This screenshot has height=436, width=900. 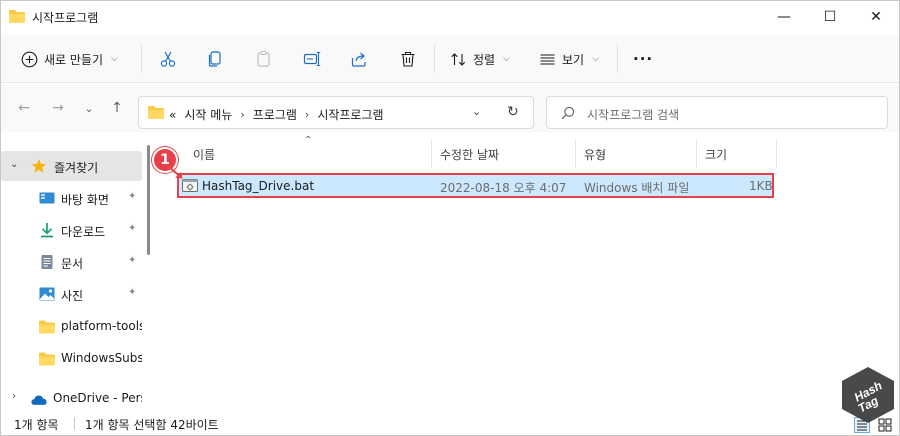 I want to click on column-header-size: 크기, so click(x=716, y=154).